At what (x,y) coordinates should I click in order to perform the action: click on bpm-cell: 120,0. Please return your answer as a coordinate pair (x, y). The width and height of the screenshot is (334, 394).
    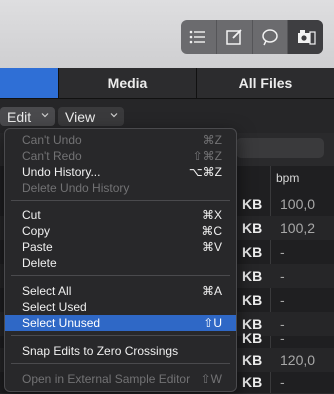
    Looking at the image, I should click on (298, 360).